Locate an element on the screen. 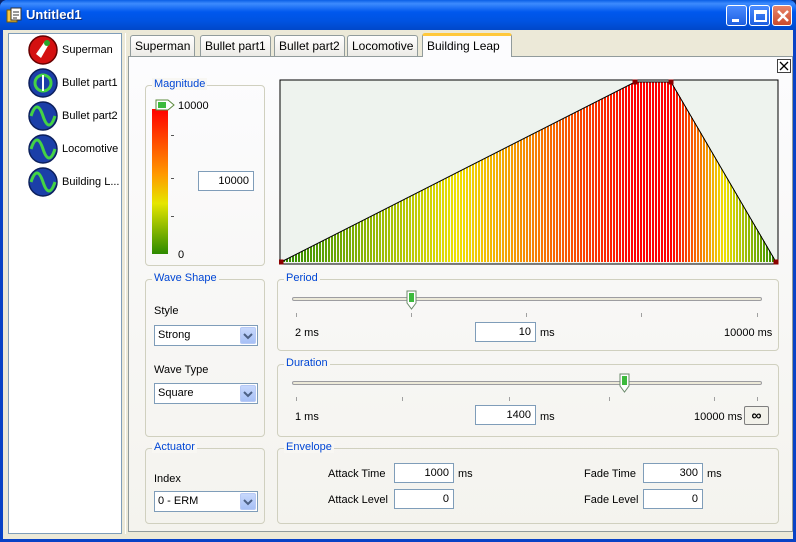  duration-slider-thumb is located at coordinates (624, 383).